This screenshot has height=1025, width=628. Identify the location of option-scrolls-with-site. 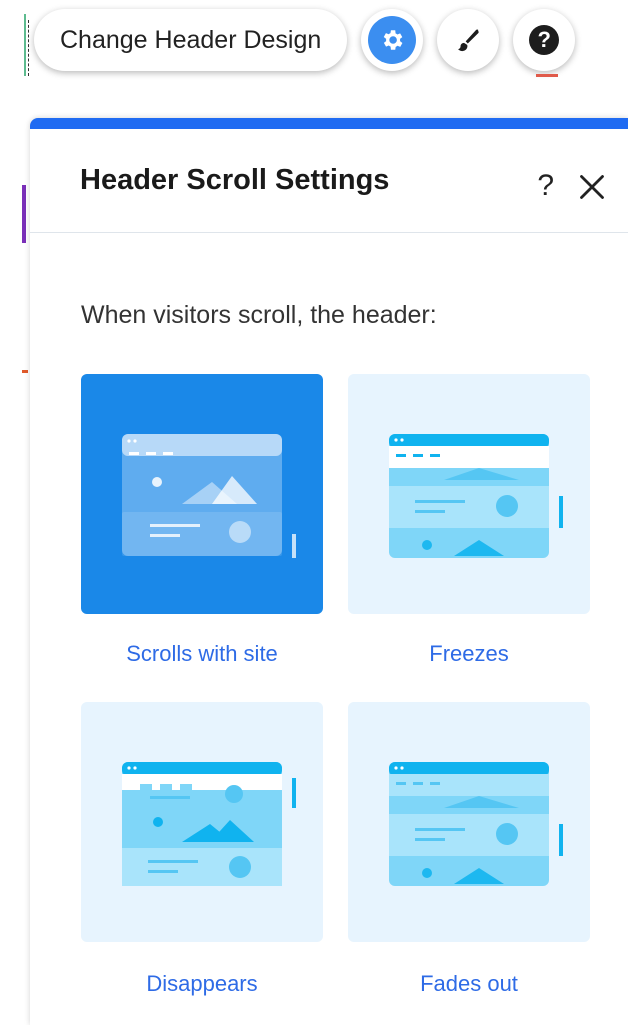
(202, 494).